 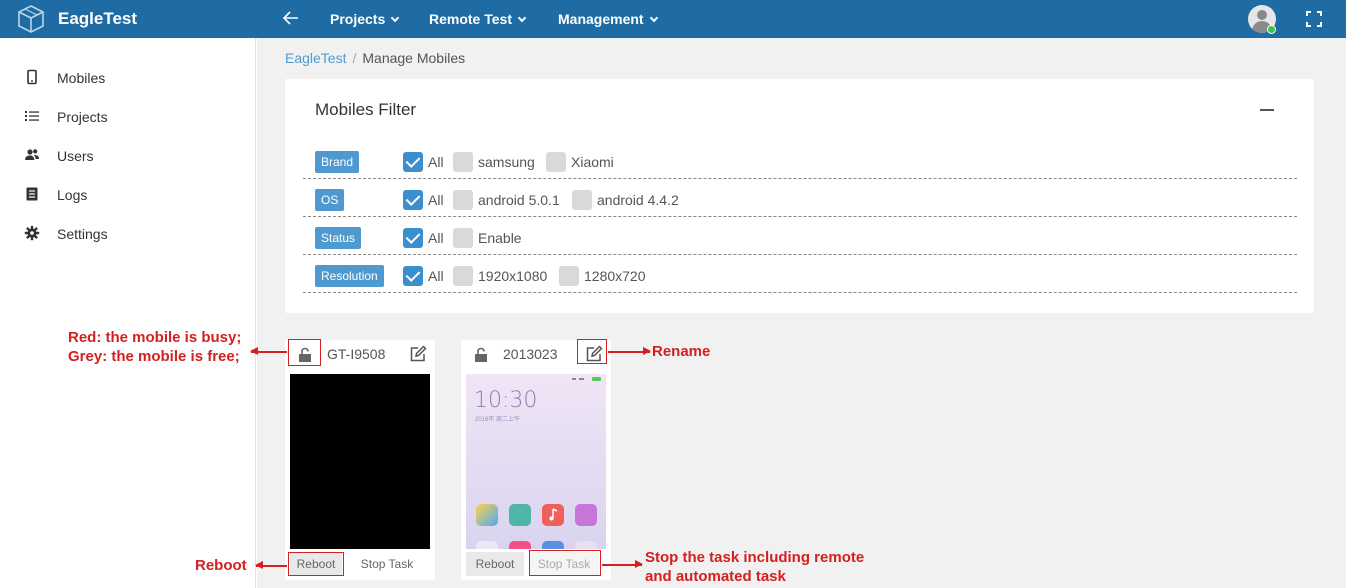 I want to click on filter-row-os: OS All android 5.0.1 android 4.4.2, so click(x=800, y=198).